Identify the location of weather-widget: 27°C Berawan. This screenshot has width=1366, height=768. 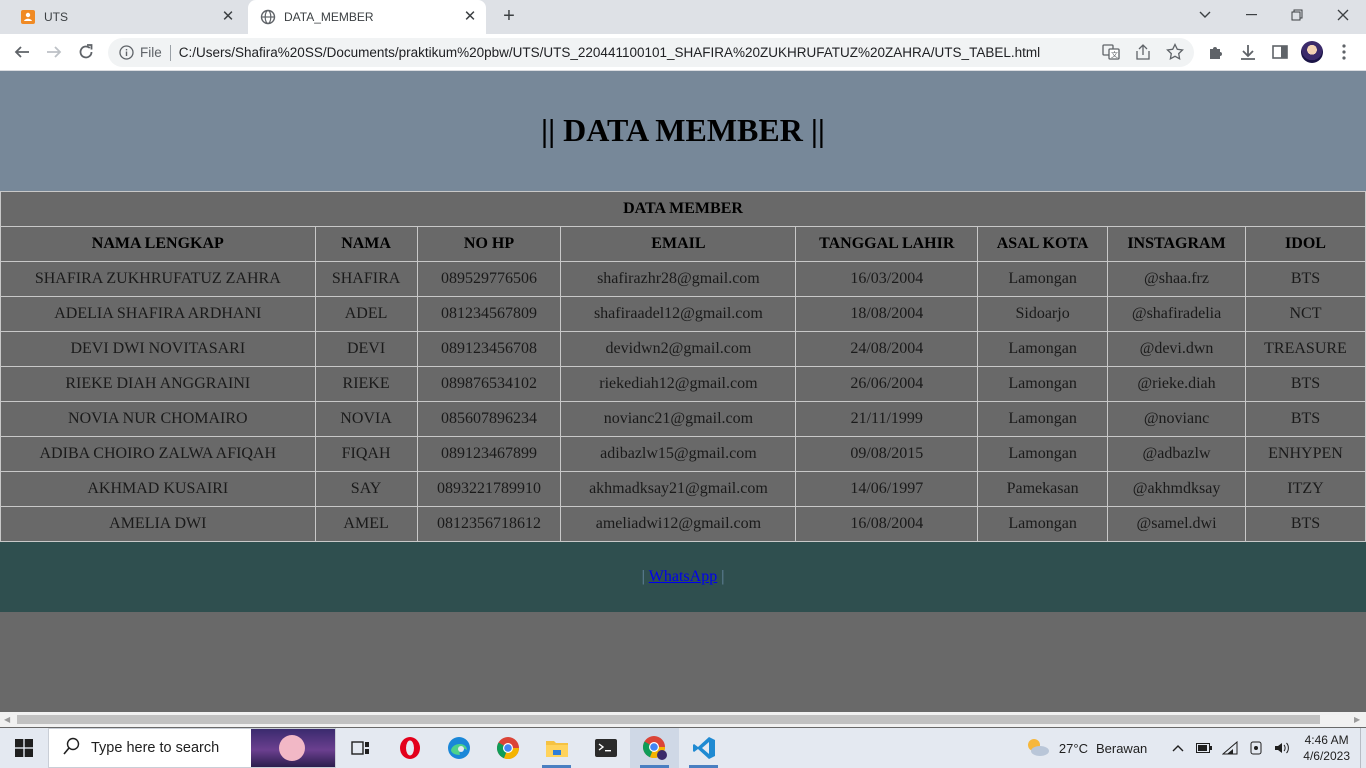
(1086, 748).